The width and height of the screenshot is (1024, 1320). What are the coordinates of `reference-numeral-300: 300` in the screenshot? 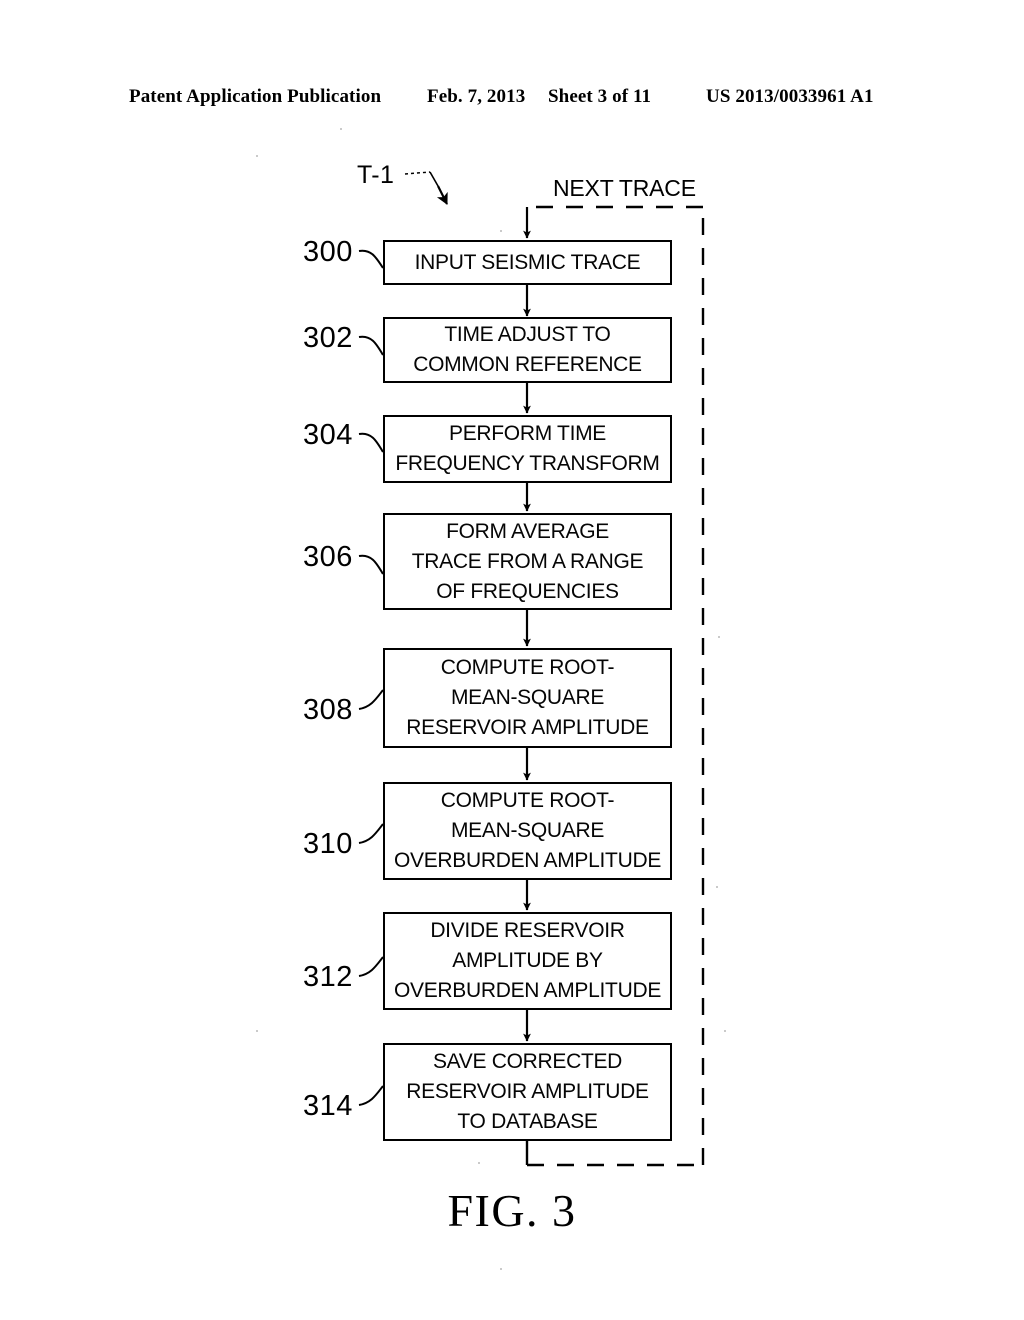 It's located at (328, 252).